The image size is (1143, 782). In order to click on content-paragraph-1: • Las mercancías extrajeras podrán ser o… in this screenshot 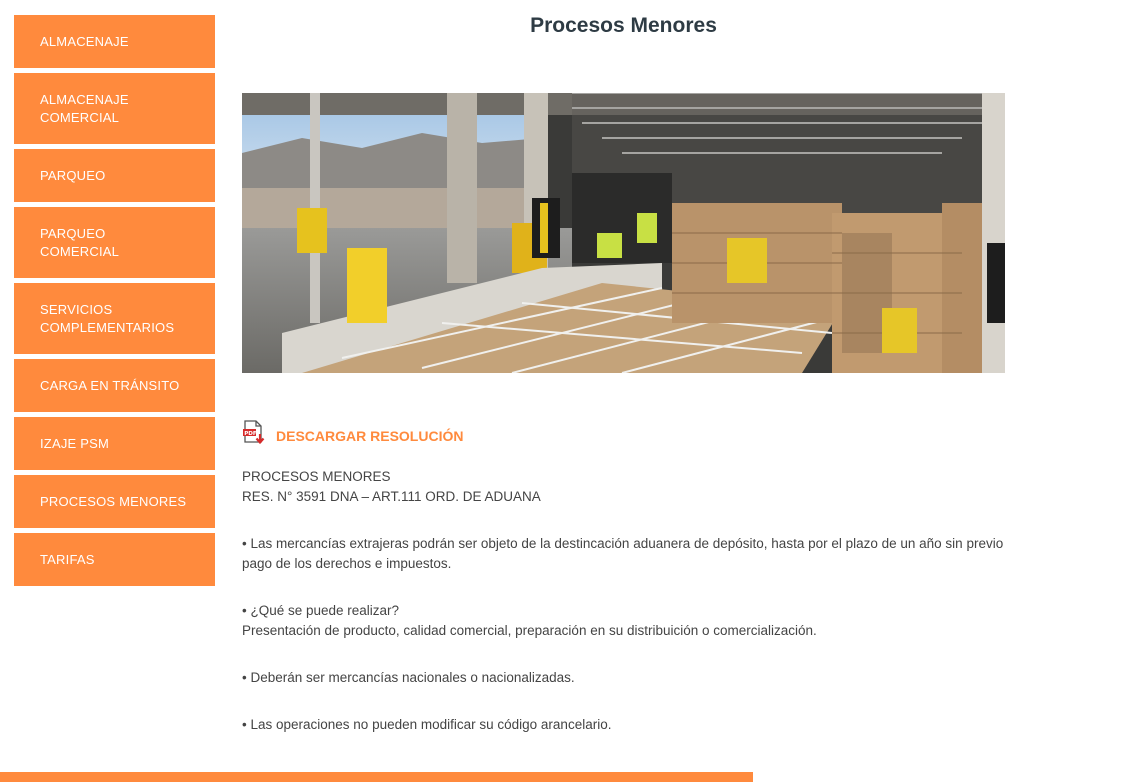, I will do `click(623, 553)`.